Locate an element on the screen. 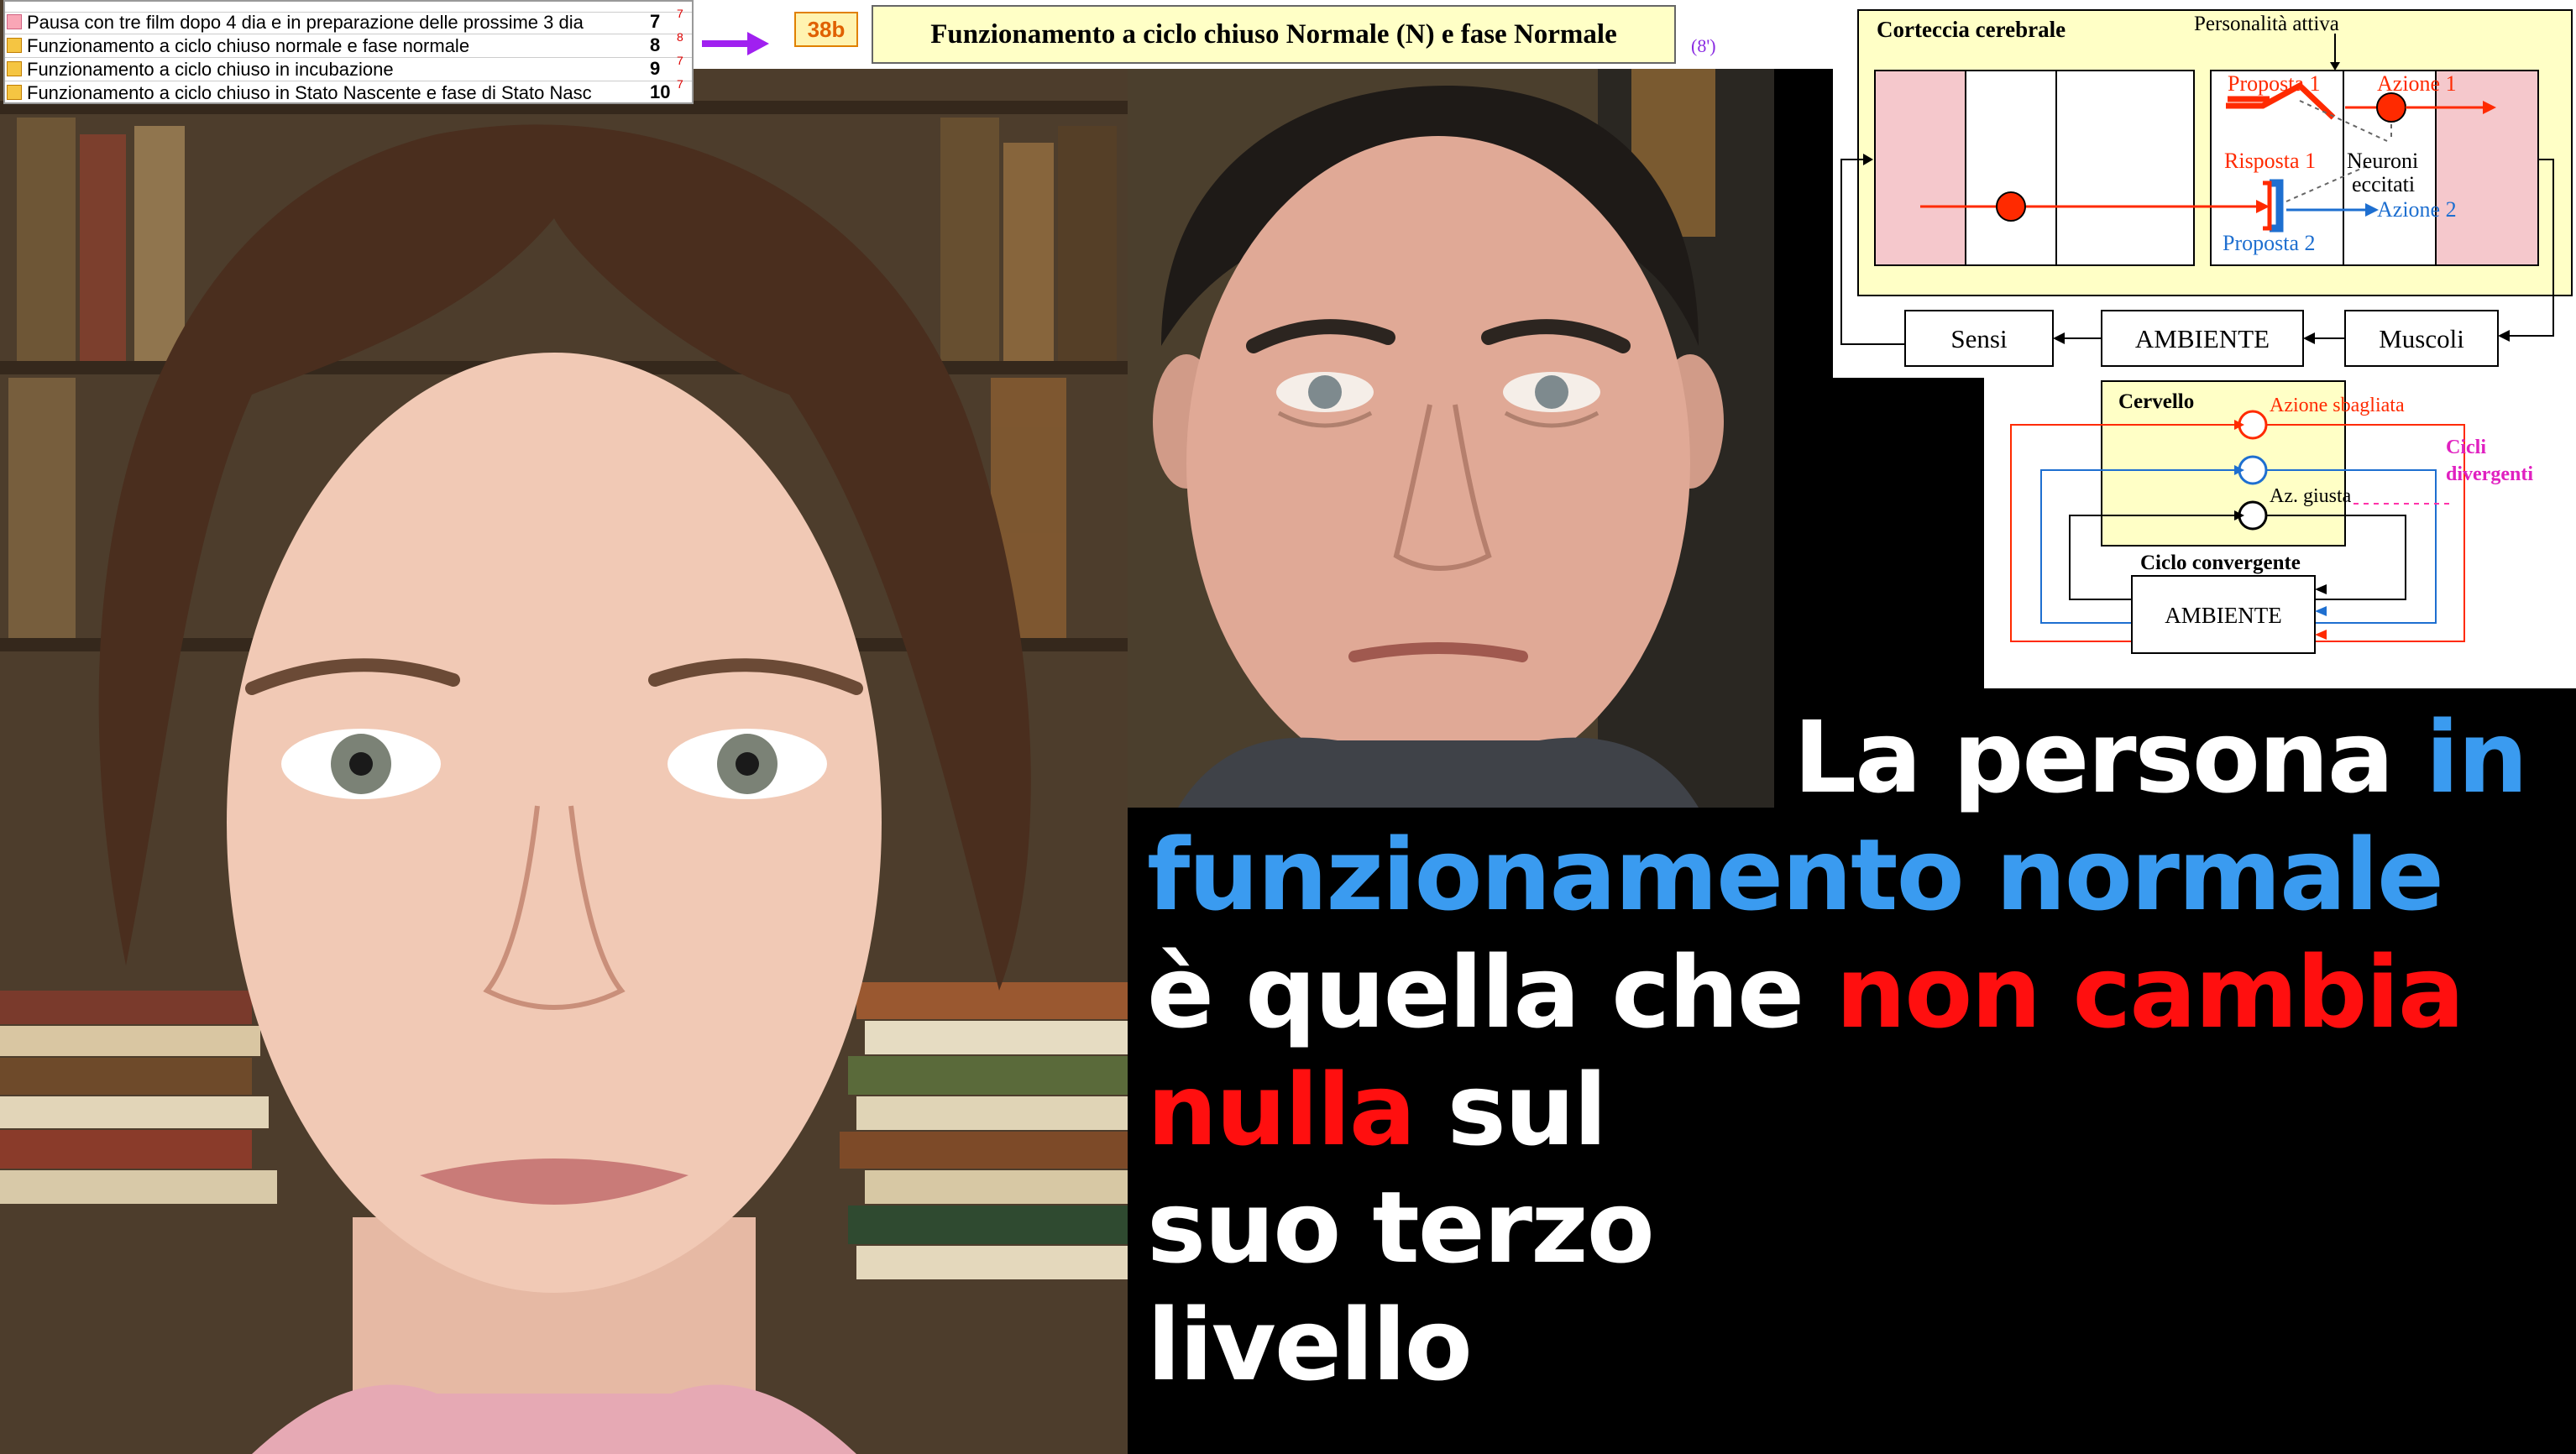  muscles-box: Muscoli is located at coordinates (2421, 338).